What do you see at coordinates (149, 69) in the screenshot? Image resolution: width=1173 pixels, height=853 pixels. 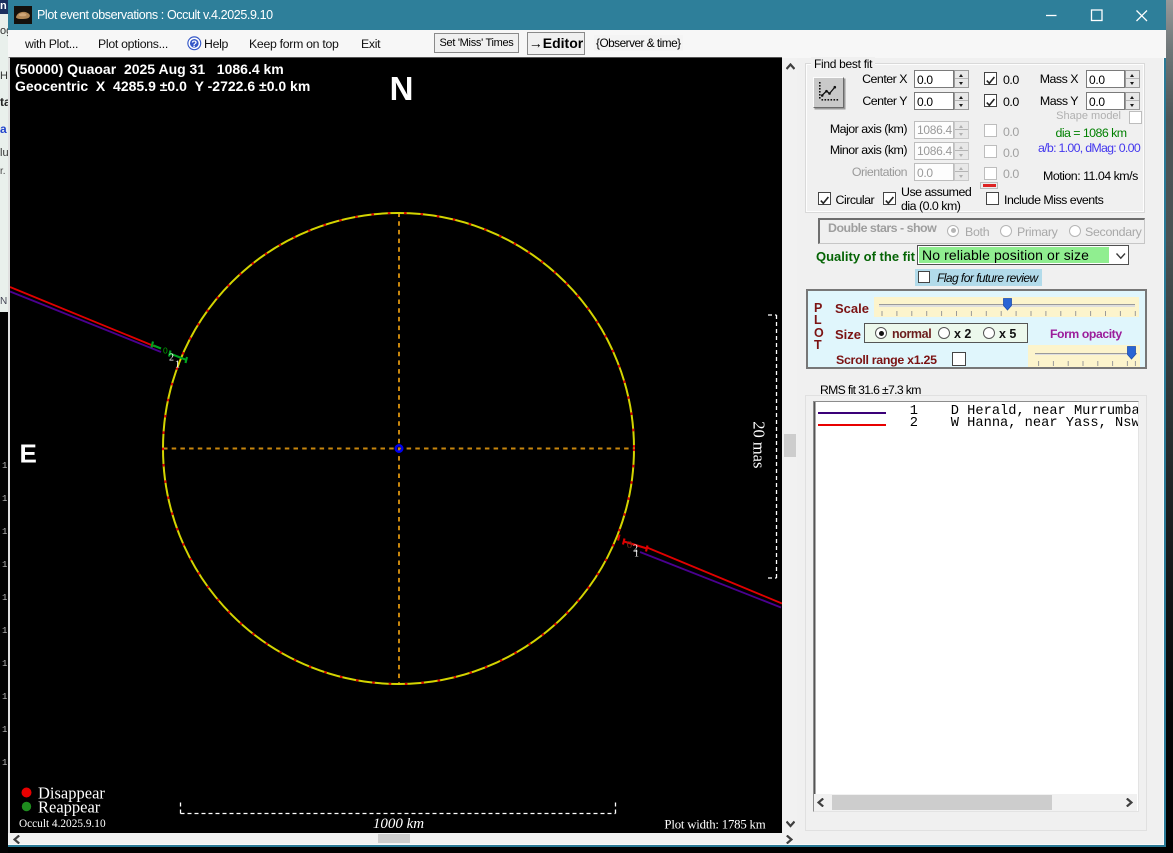 I see `svg-text:(50000) Quaoar 2025 Aug 31: (50000) Quaoar 2025 Aug 31 1086.4 km` at bounding box center [149, 69].